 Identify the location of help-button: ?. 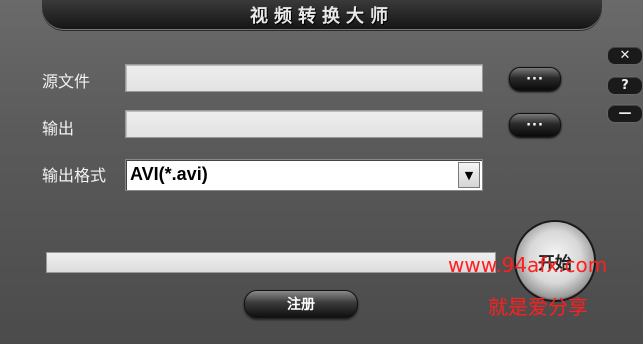
(625, 85).